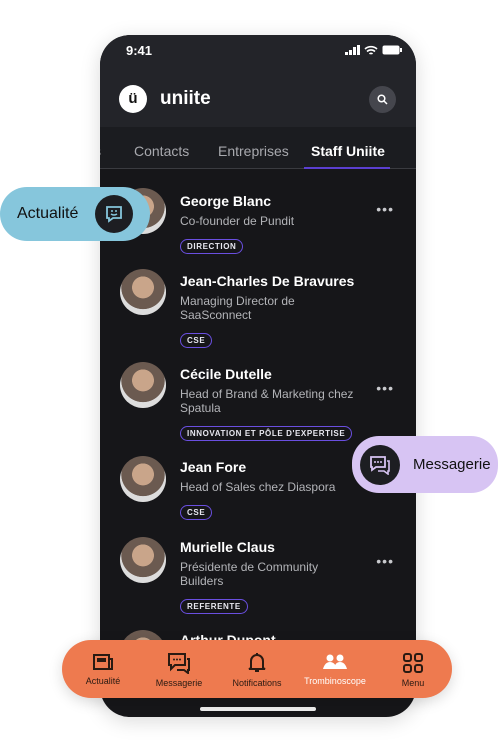 The image size is (500, 753). I want to click on tab-bar: s Contacts Entreprises Staff Uniite, so click(258, 148).